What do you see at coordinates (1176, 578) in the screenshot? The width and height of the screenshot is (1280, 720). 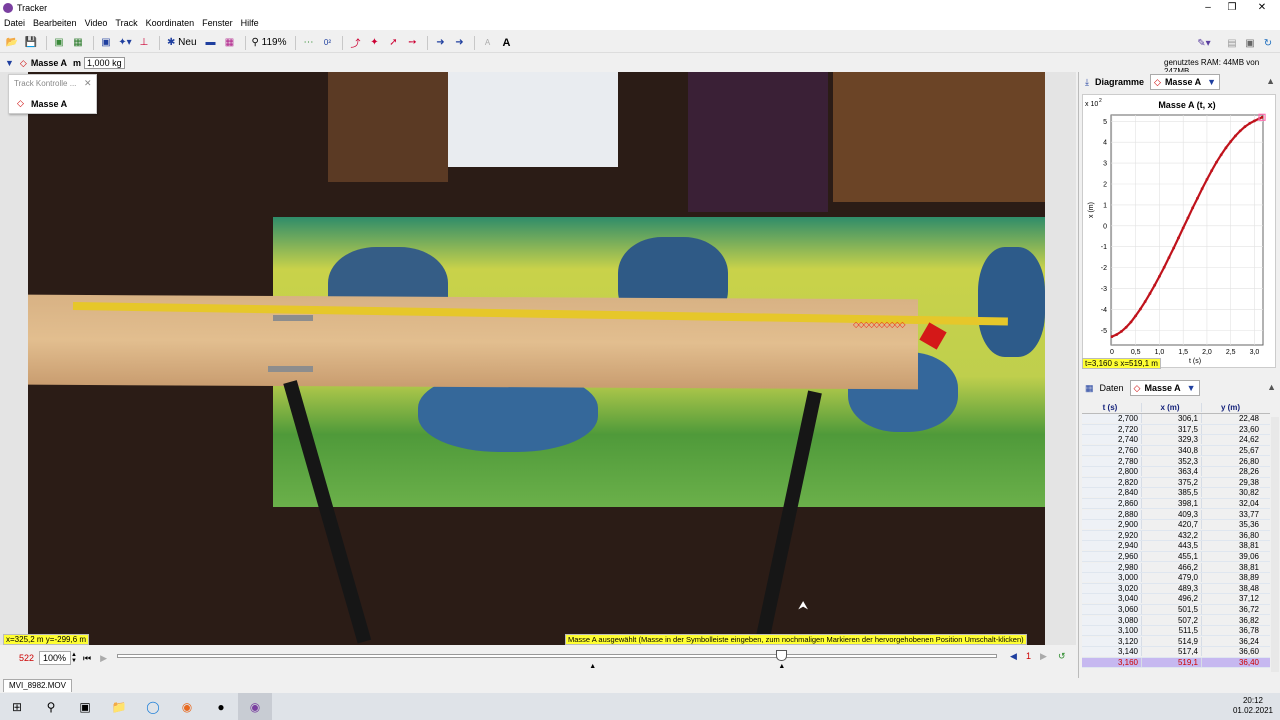 I see `table-row: 3,000 479,0 38,89` at bounding box center [1176, 578].